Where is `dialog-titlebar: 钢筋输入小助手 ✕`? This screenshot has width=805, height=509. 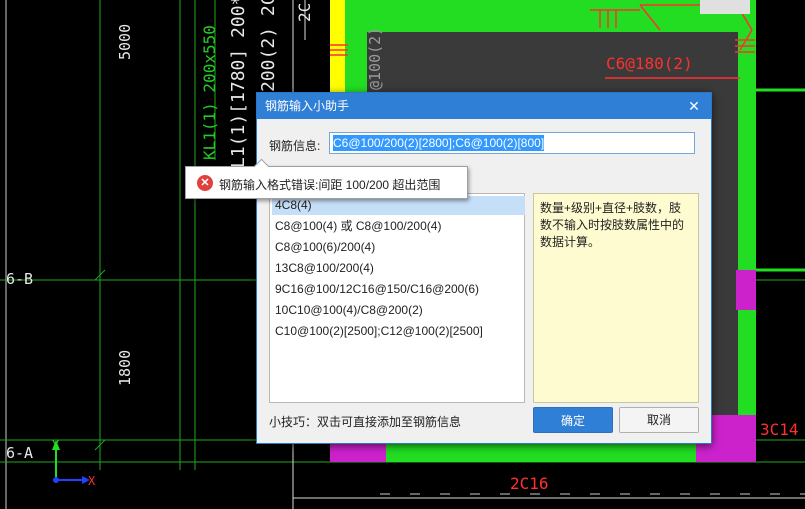
dialog-titlebar: 钢筋输入小助手 ✕ is located at coordinates (484, 106).